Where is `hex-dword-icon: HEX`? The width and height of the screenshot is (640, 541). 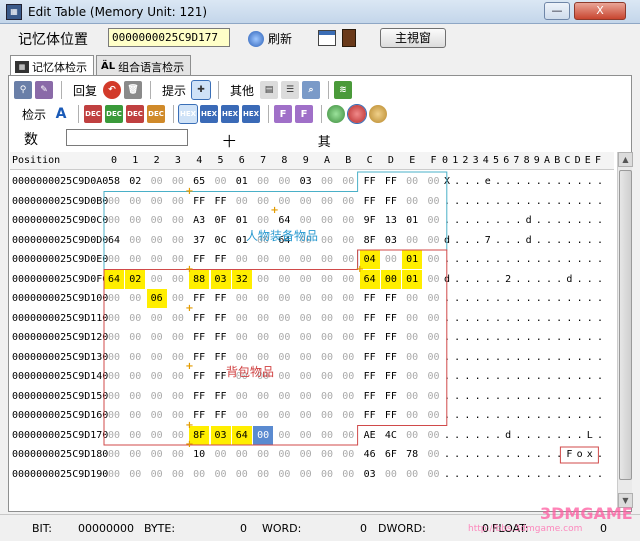
hex-dword-icon: HEX is located at coordinates (230, 114).